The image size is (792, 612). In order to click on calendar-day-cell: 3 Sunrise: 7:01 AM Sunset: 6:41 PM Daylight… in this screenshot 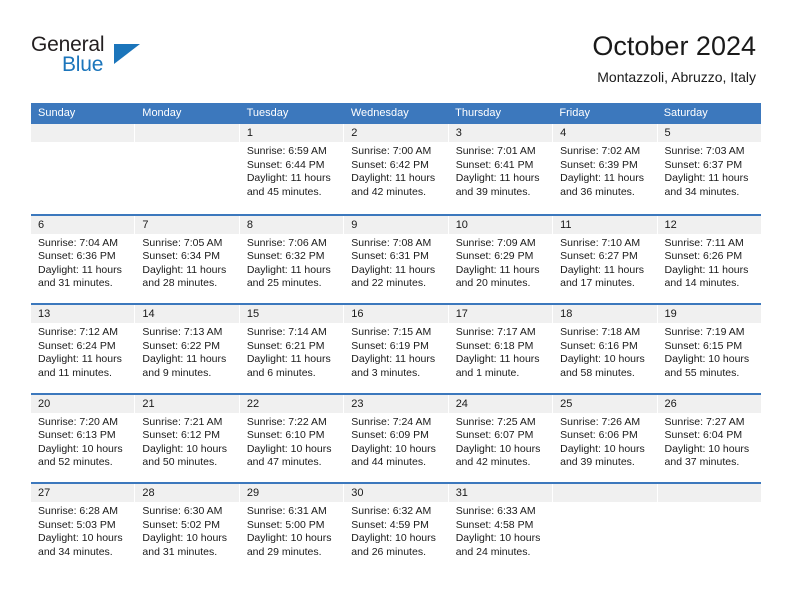, I will do `click(501, 169)`.